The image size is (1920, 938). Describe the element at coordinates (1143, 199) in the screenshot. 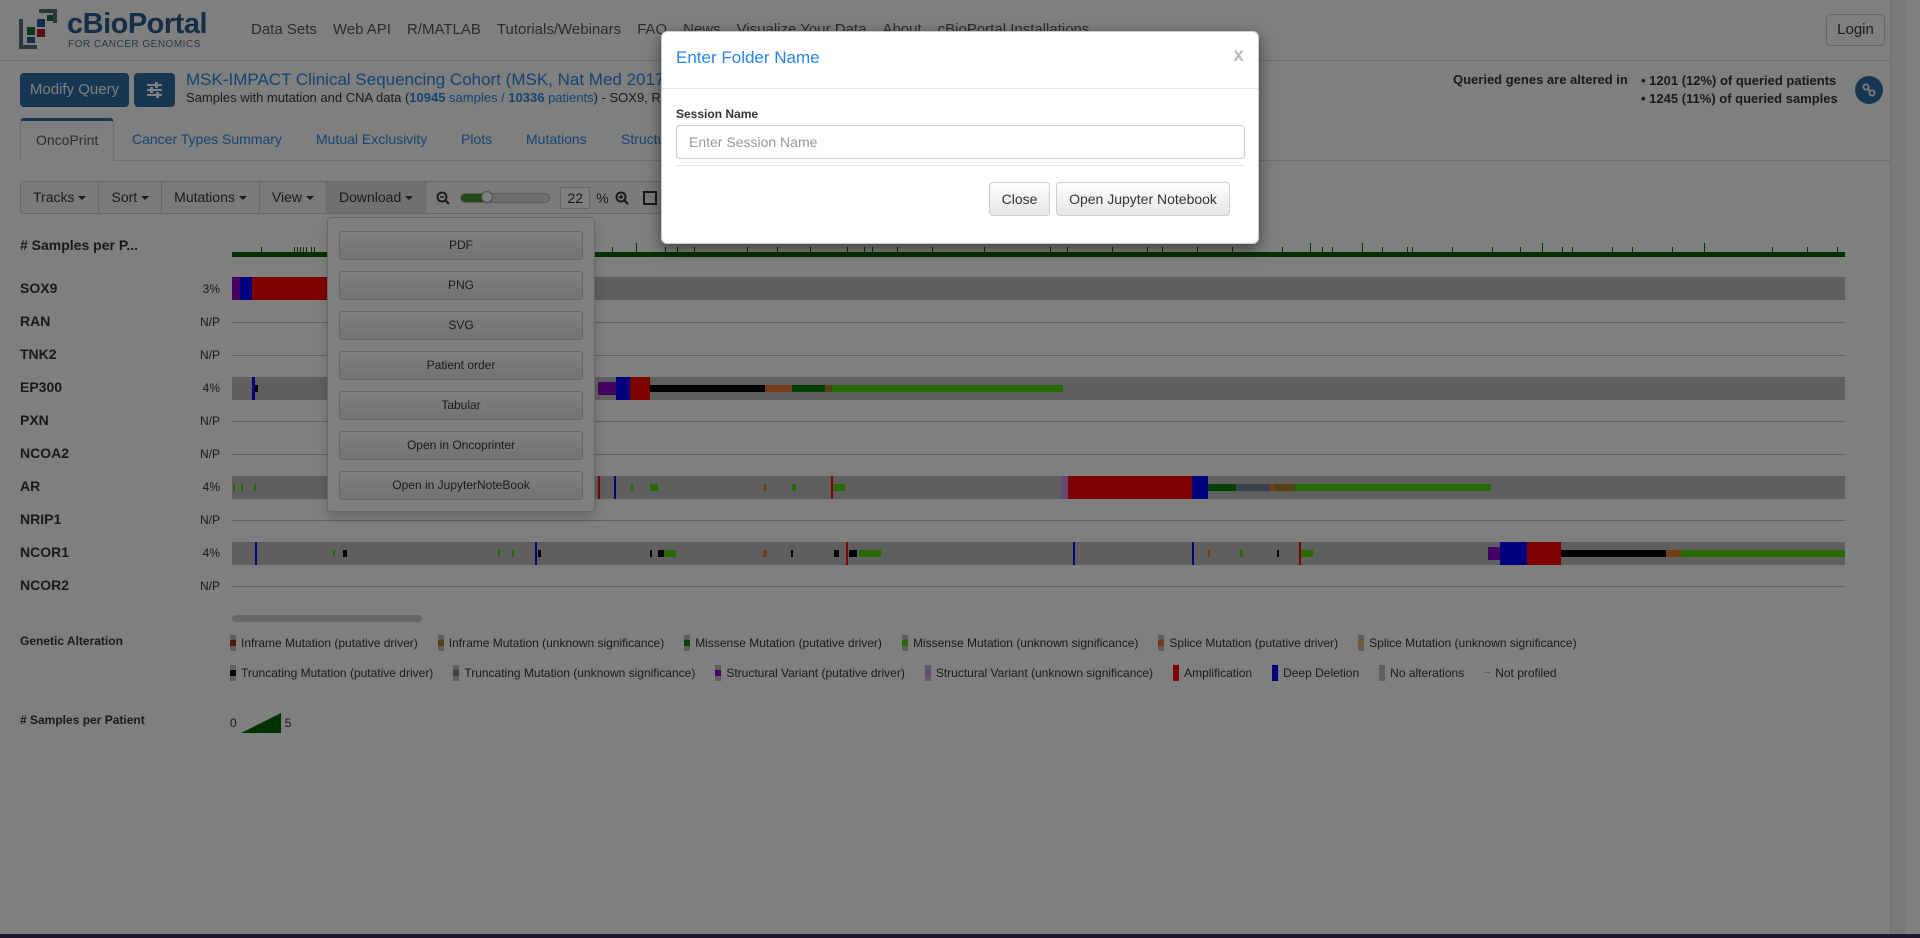

I see `open-jupyter-notebook-button: Open Jupyter Notebook` at that location.